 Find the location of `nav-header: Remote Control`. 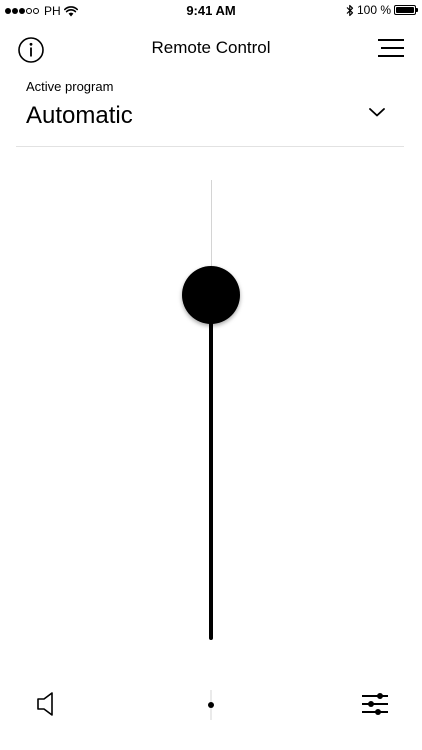

nav-header: Remote Control is located at coordinates (211, 48).